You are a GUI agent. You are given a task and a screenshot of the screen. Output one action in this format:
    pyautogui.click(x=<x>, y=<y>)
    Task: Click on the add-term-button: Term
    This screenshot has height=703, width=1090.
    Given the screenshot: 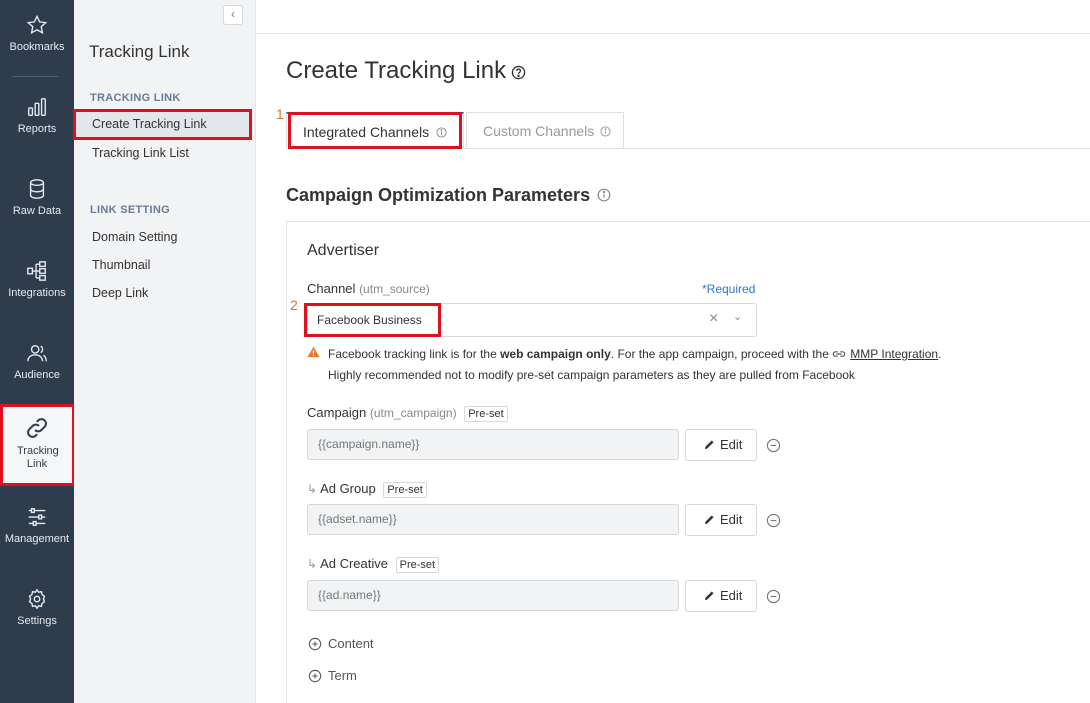 What is the action you would take?
    pyautogui.click(x=332, y=675)
    